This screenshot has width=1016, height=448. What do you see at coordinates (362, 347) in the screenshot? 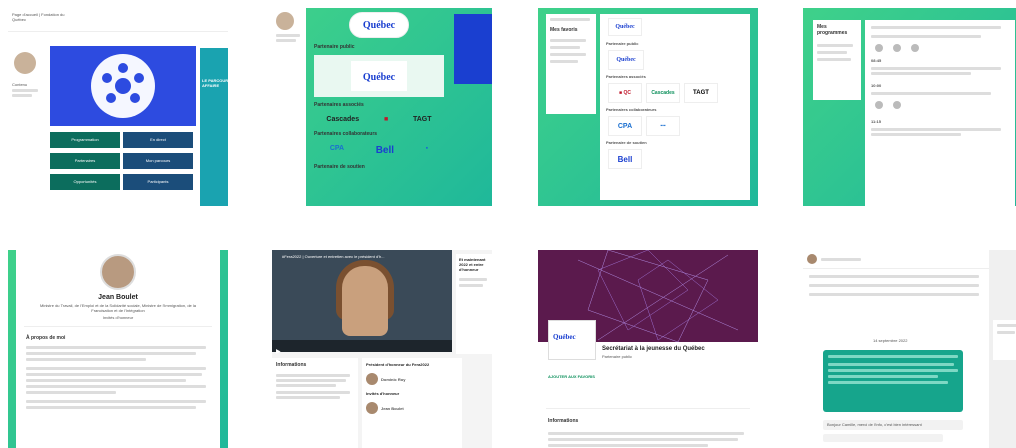
I see `video-controls: ▶` at bounding box center [362, 347].